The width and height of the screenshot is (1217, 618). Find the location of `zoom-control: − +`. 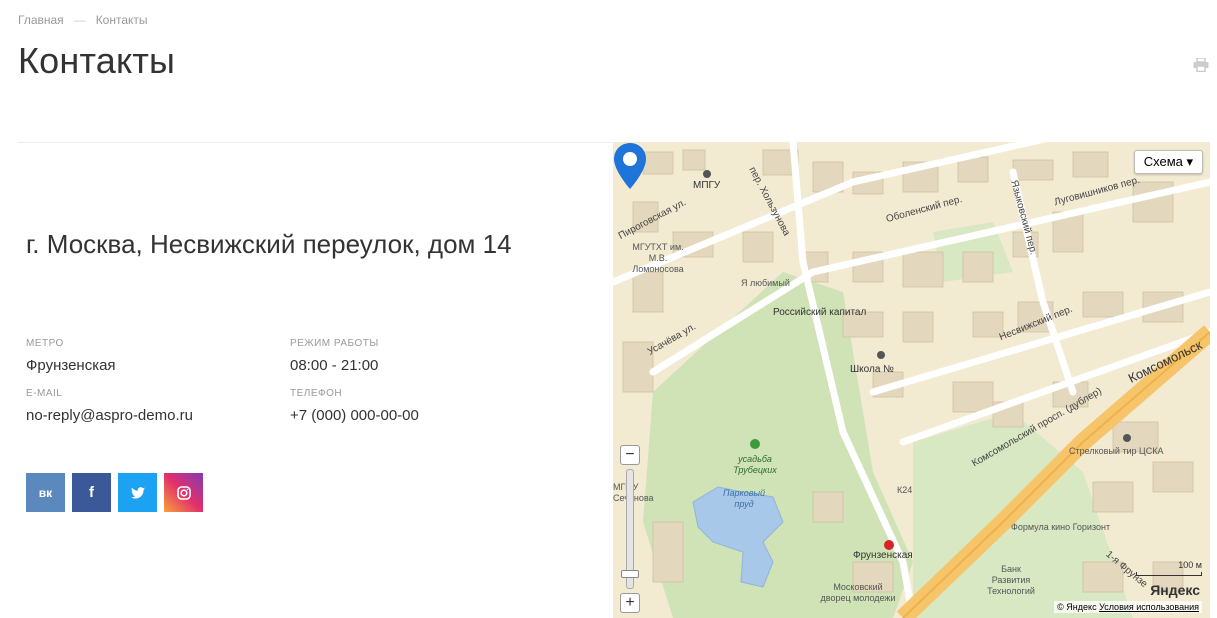

zoom-control: − + is located at coordinates (630, 530).